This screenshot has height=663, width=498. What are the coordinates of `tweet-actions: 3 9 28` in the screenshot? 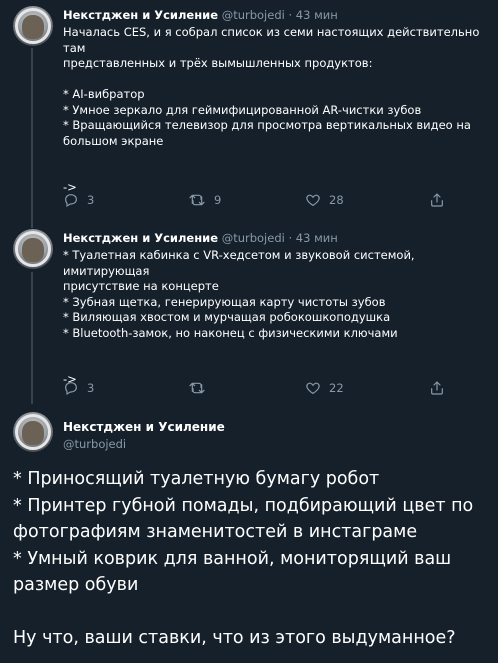 It's located at (263, 201).